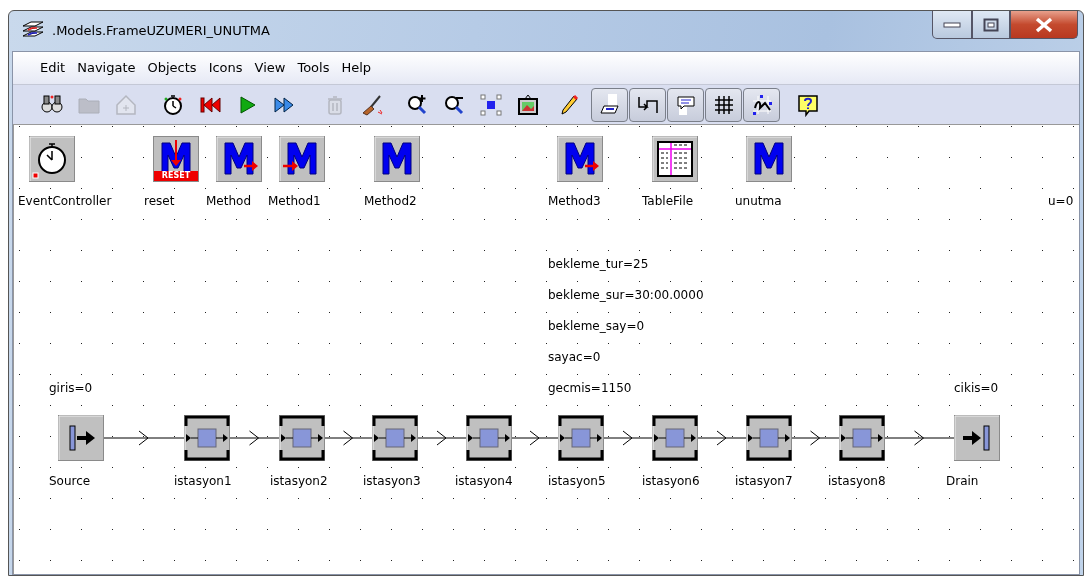  What do you see at coordinates (574, 357) in the screenshot?
I see `variable-label: sayac=0` at bounding box center [574, 357].